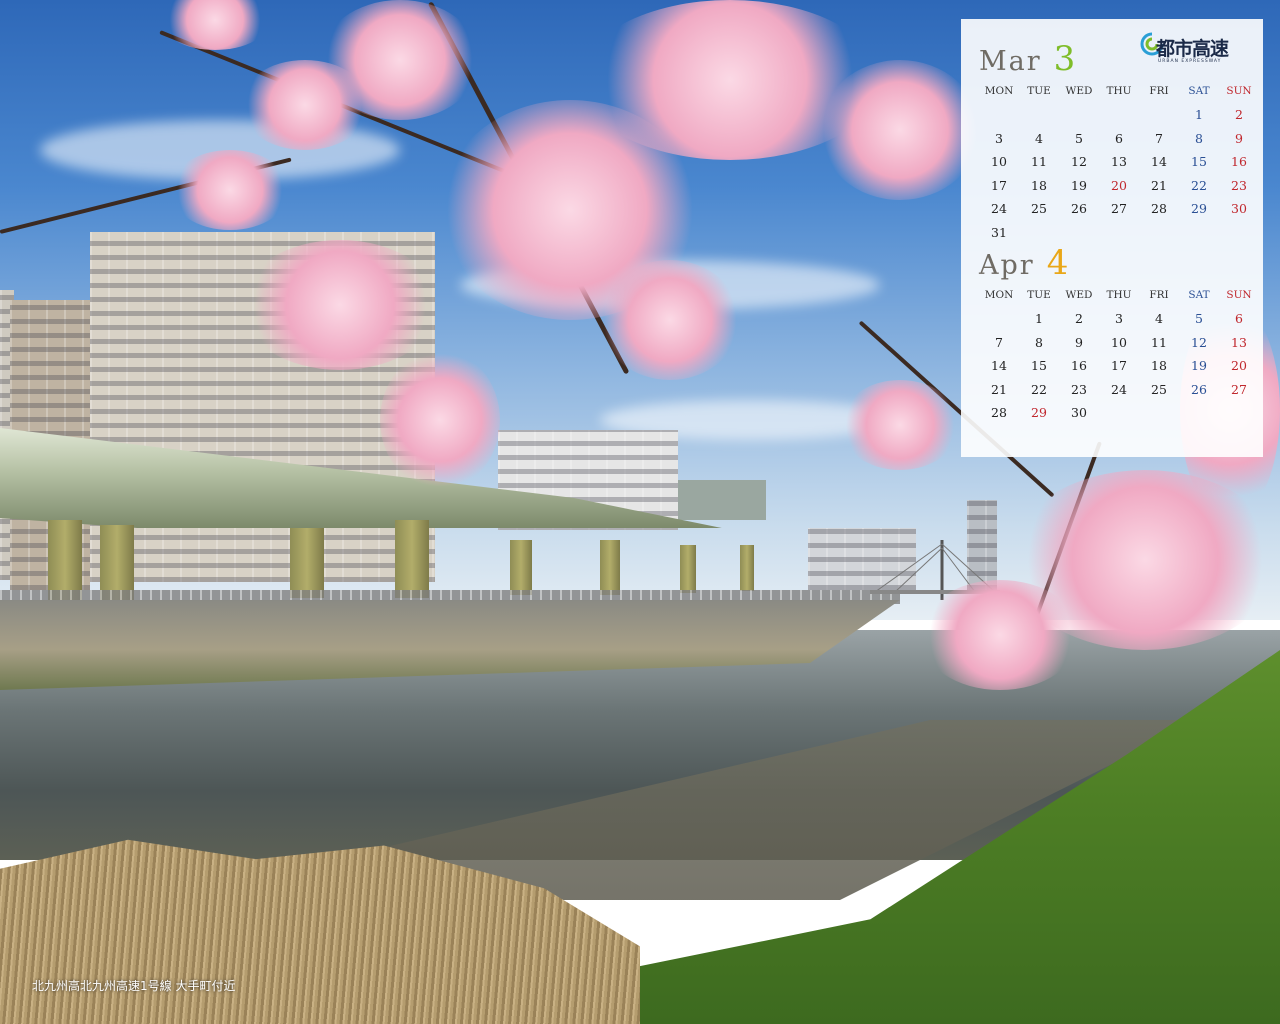  Describe the element at coordinates (1039, 389) in the screenshot. I see `calendar-day: 22` at that location.